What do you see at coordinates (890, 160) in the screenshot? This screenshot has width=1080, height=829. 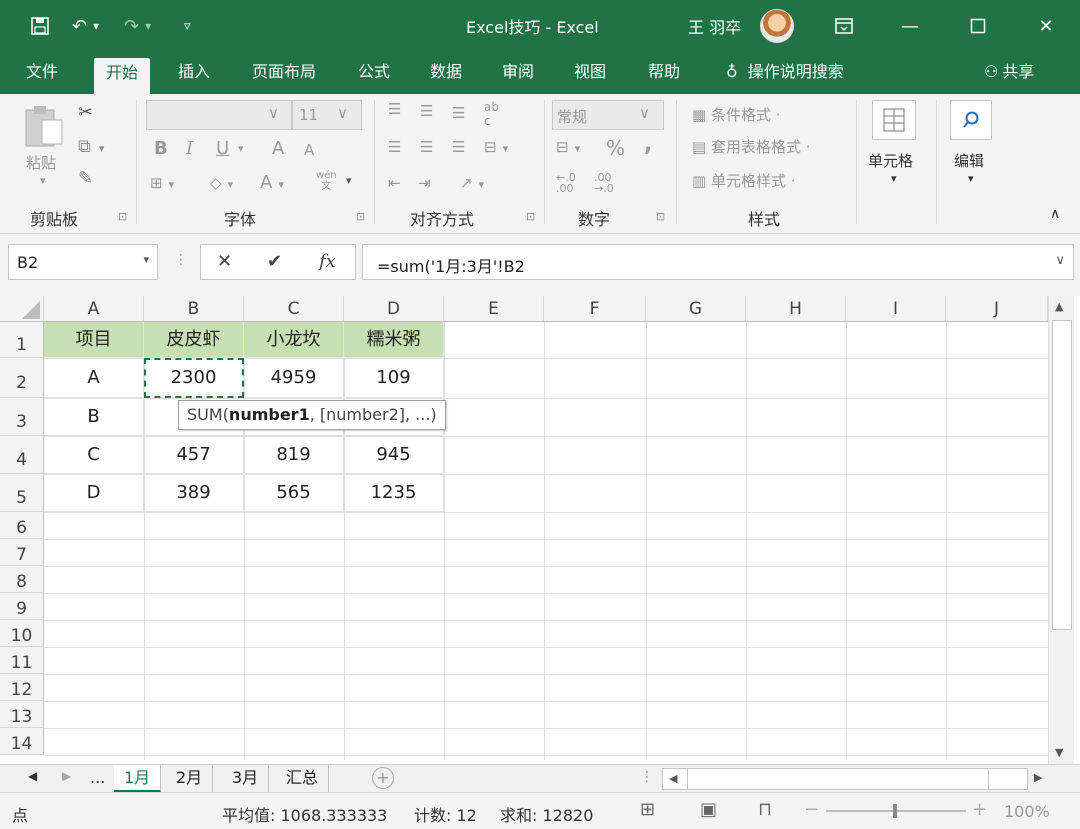 I see `cells-button: 单元格` at bounding box center [890, 160].